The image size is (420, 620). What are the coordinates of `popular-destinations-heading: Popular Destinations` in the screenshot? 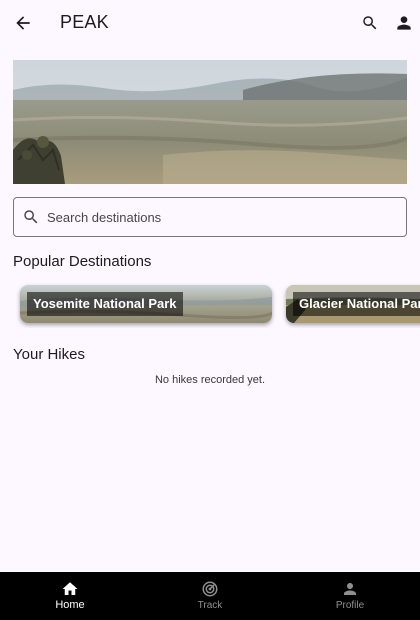 It's located at (82, 261).